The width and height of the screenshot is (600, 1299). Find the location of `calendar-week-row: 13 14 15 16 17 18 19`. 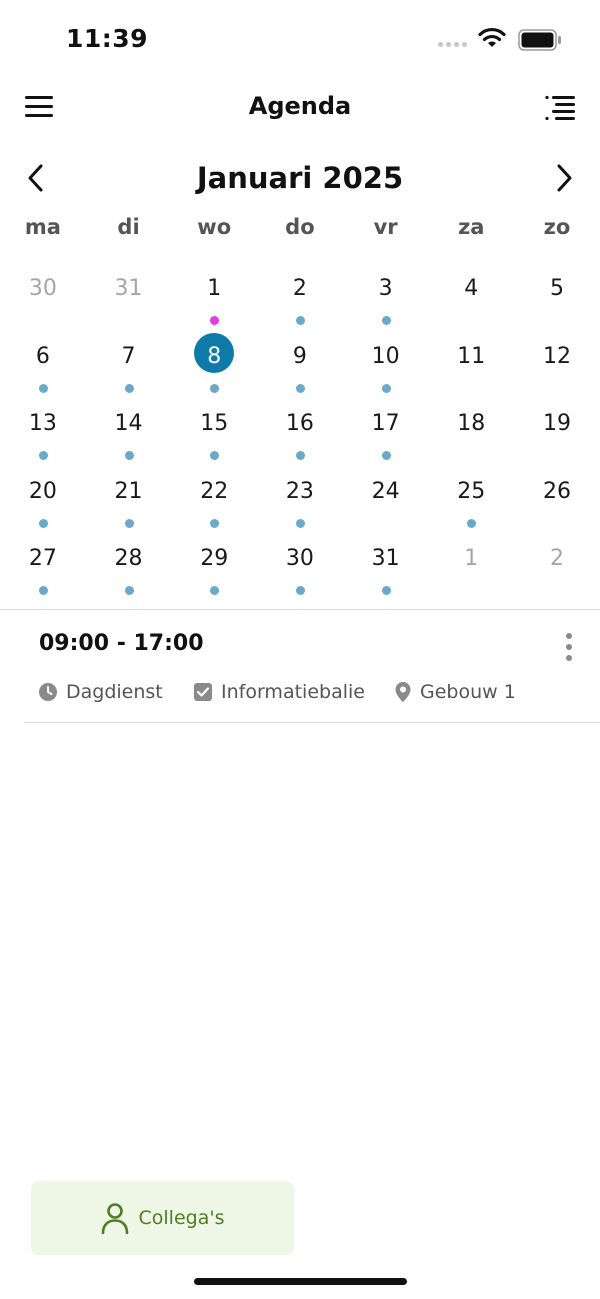

calendar-week-row: 13 14 15 16 17 18 19 is located at coordinates (300, 441).